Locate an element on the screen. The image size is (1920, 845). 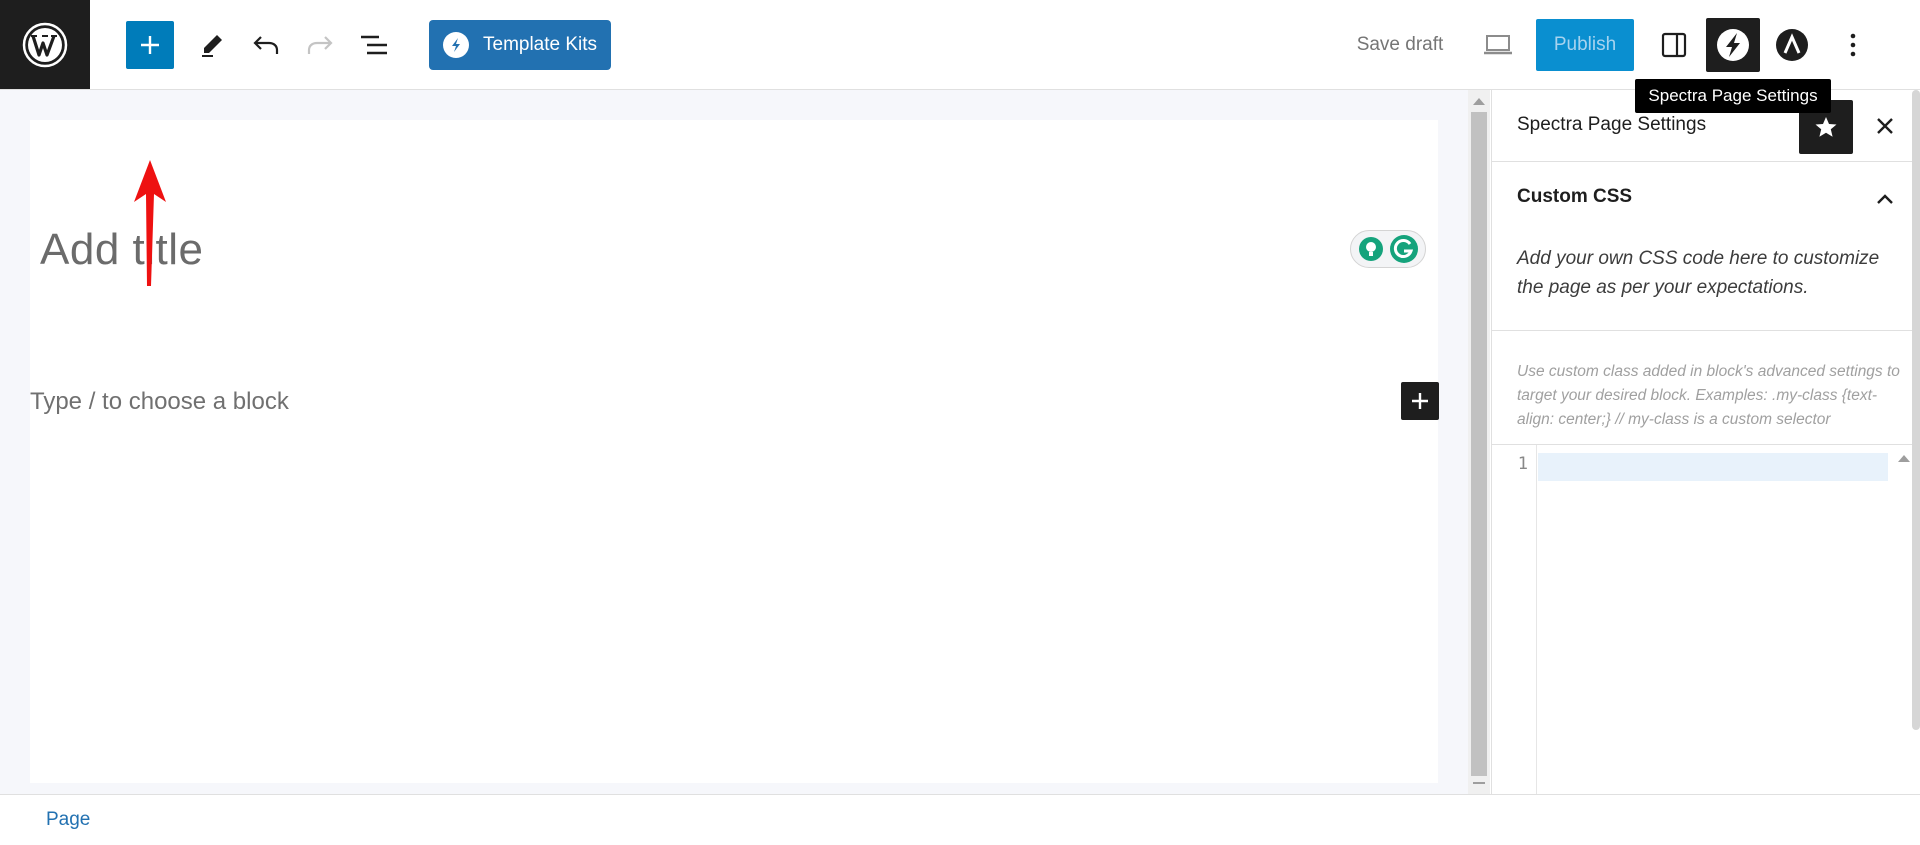
template-kits-label: Template Kits is located at coordinates (540, 44).